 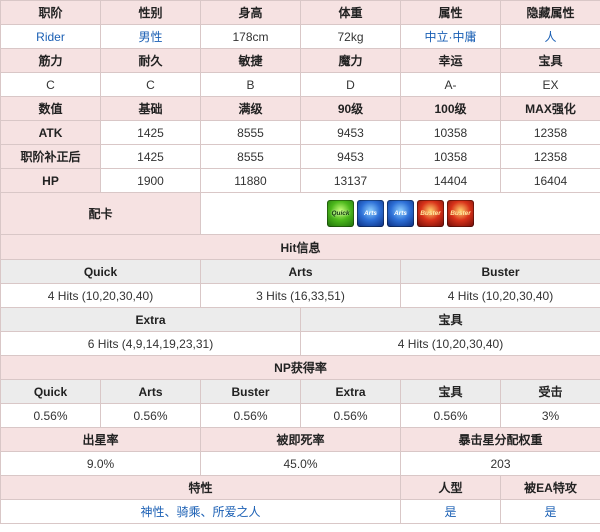 I want to click on trait-links: 神性、骑乘、所爱之人, so click(x=200, y=511).